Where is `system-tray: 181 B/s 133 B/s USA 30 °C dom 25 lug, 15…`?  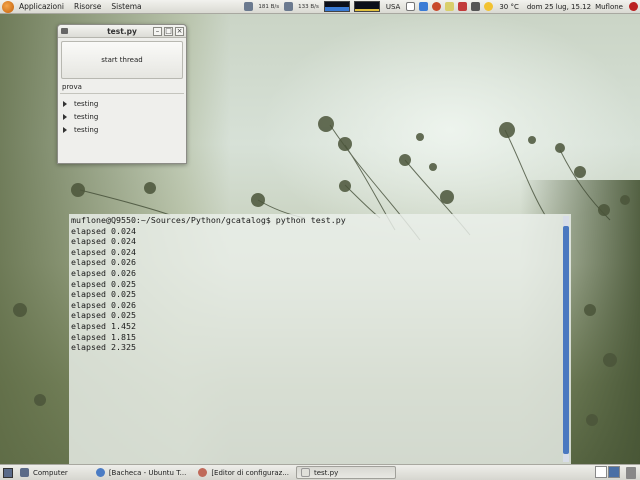 system-tray: 181 B/s 133 B/s USA 30 °C dom 25 lug, 15… is located at coordinates (441, 7).